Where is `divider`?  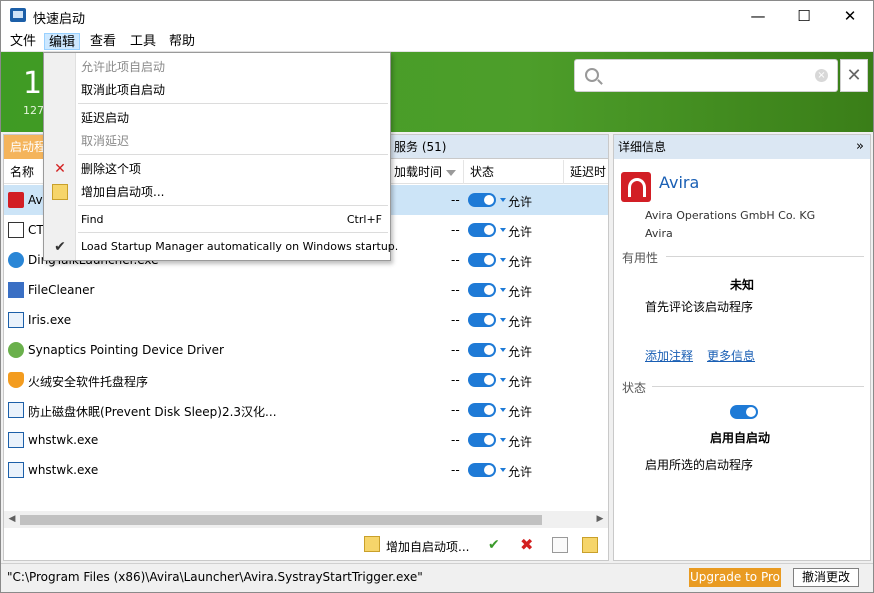 divider is located at coordinates (765, 256).